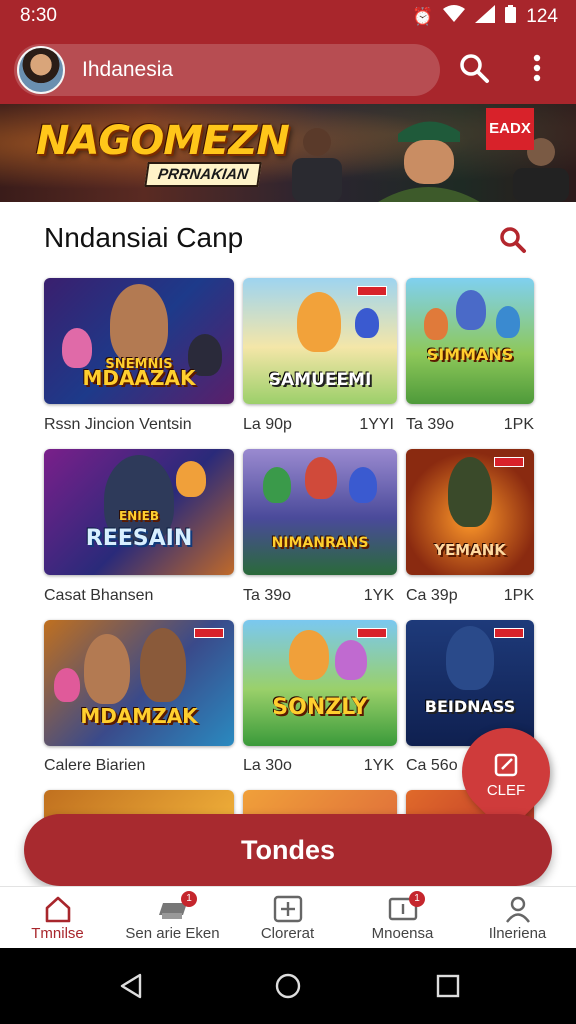 The height and width of the screenshot is (1024, 576). Describe the element at coordinates (506, 765) in the screenshot. I see `edit-icon` at that location.